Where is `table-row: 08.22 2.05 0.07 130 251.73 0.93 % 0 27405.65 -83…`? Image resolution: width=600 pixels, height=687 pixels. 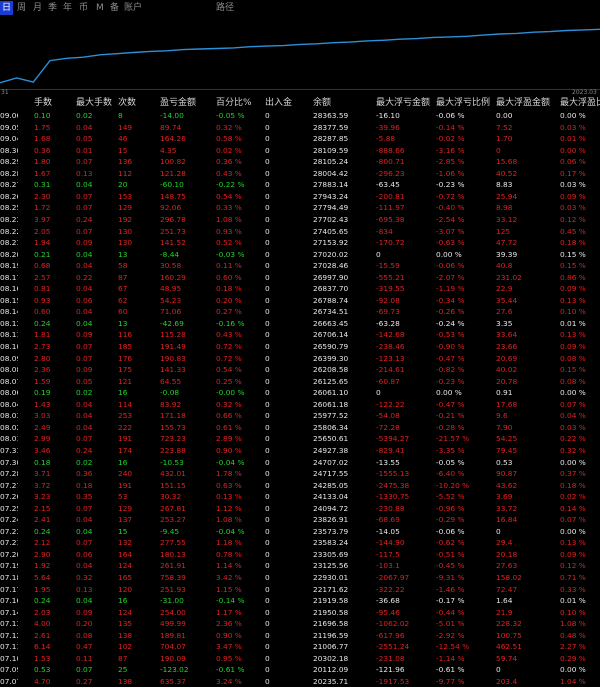
table-row: 08.22 2.05 0.07 130 251.73 0.93 % 0 27405.65 -83… is located at coordinates (300, 232).